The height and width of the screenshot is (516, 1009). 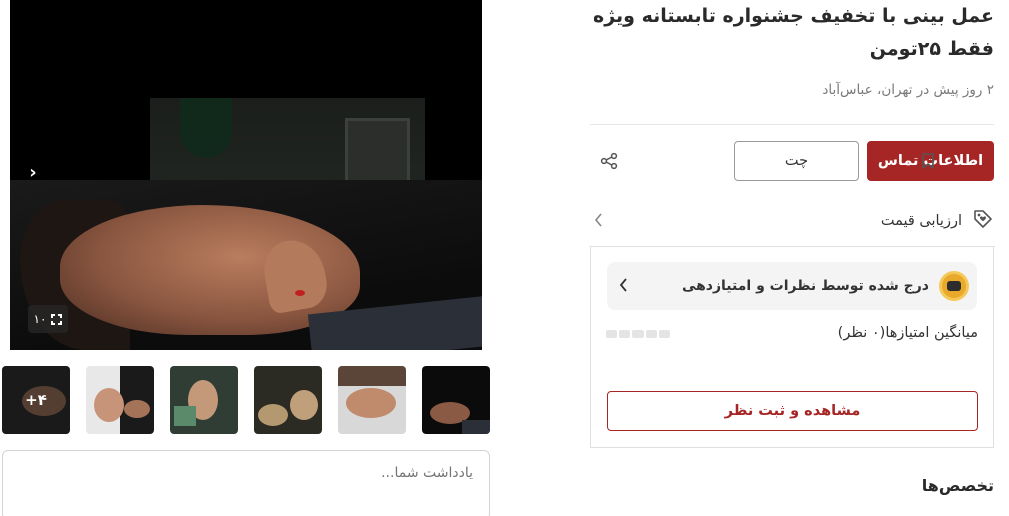 I want to click on fullscreen-icon, so click(x=57, y=319).